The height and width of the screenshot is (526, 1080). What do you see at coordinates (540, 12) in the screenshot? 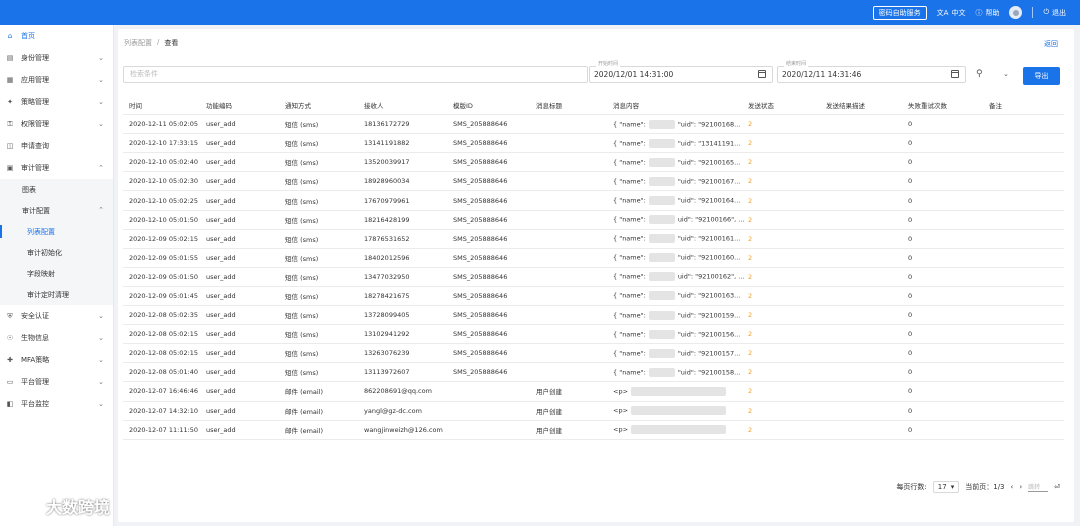
I see `top-bar: 密码自助服务 文A 中文 ⓘ 帮助 ⏻ 退出` at bounding box center [540, 12].